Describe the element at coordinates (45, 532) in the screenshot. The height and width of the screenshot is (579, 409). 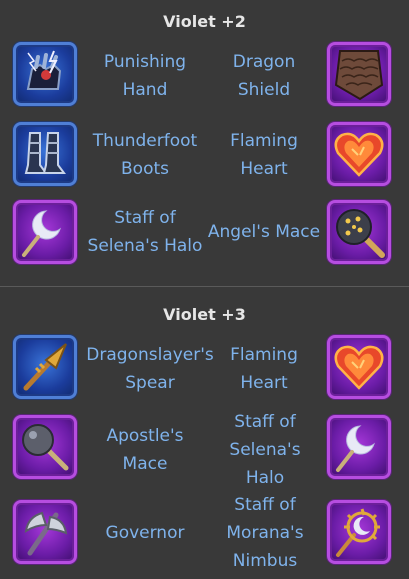
I see `governor-icon` at that location.